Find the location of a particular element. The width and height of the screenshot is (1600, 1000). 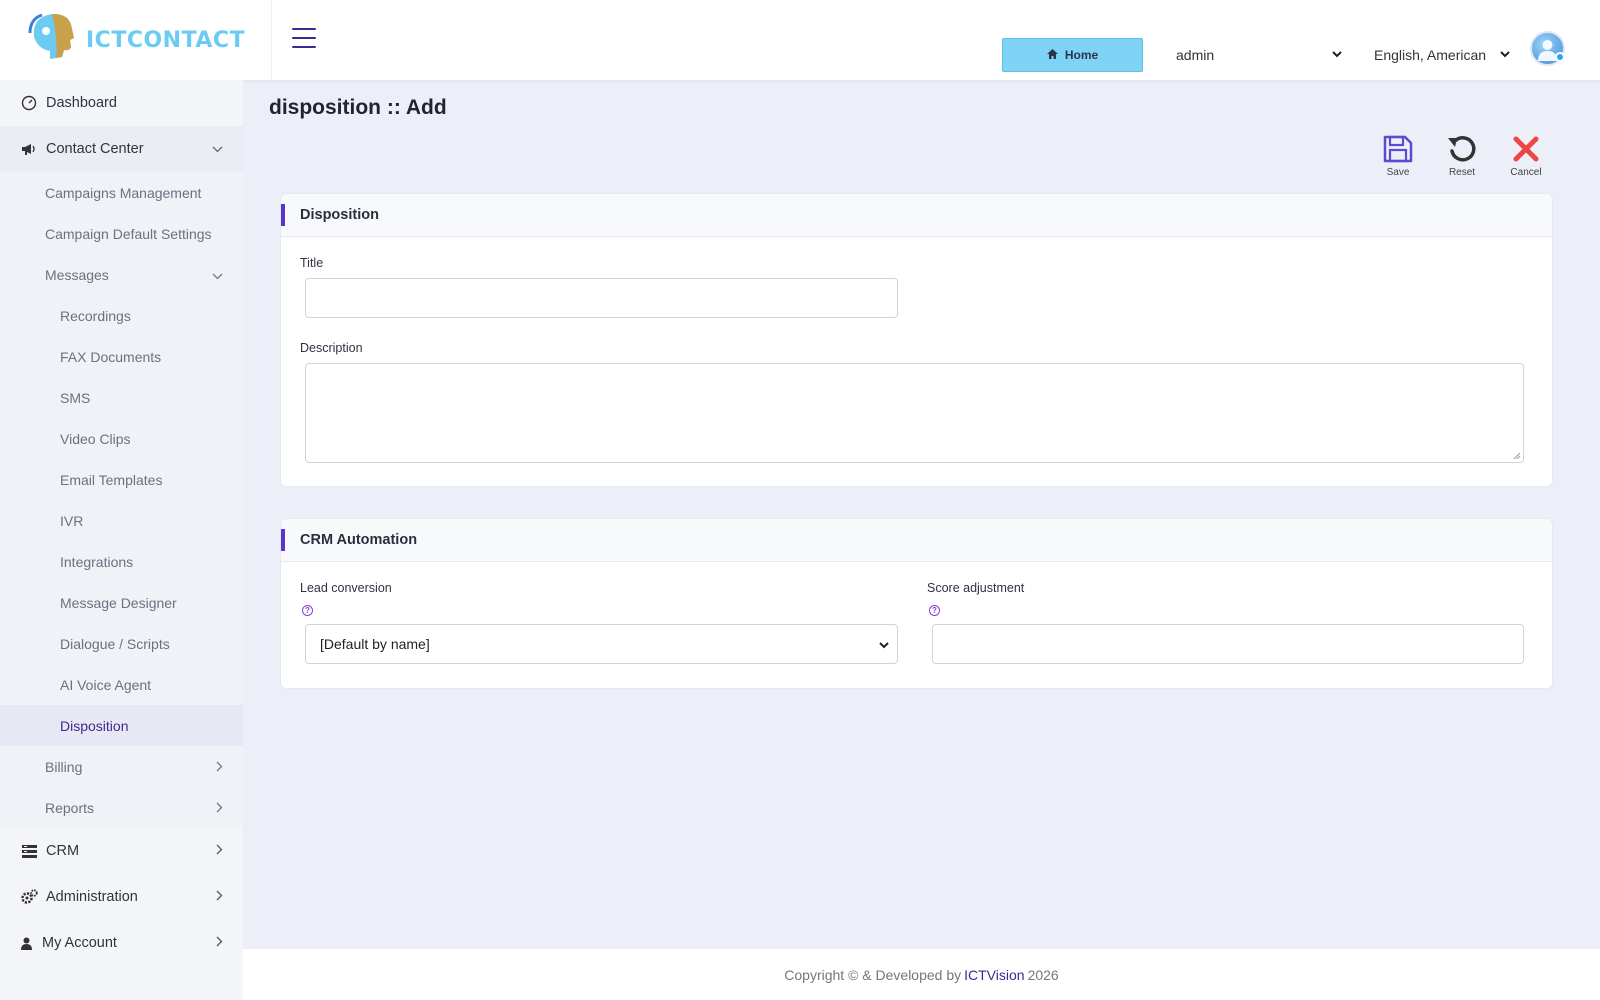

footer-year: 2026 is located at coordinates (1043, 974).